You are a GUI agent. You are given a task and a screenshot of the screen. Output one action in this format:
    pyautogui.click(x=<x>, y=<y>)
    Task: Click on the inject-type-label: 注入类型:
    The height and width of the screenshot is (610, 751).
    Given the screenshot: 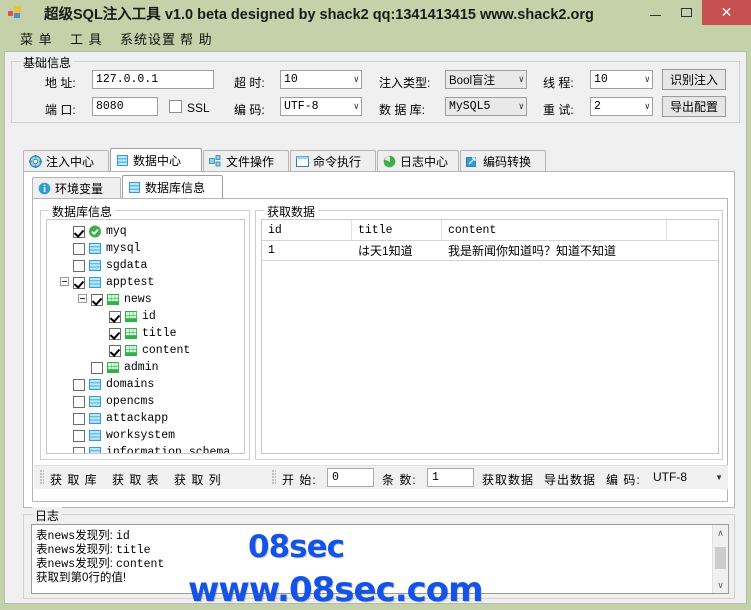 What is the action you would take?
    pyautogui.click(x=405, y=83)
    